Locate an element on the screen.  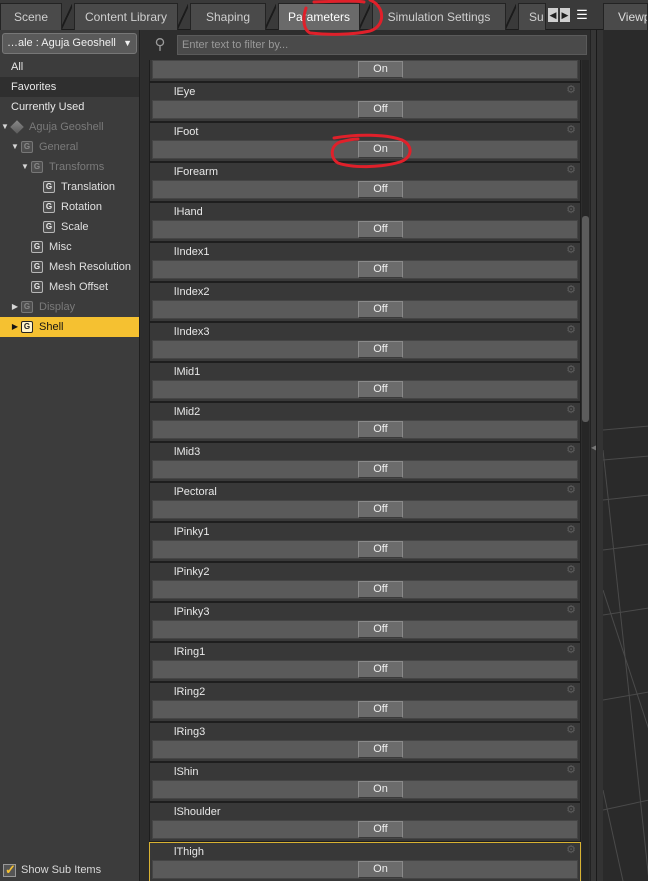
parameter-row: lMid2 ⚙ Off is located at coordinates (365, 422).